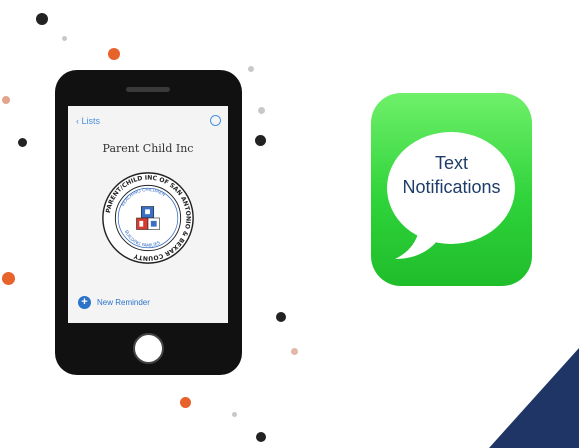  What do you see at coordinates (148, 148) in the screenshot?
I see `screen-title: Parent Child Inc` at bounding box center [148, 148].